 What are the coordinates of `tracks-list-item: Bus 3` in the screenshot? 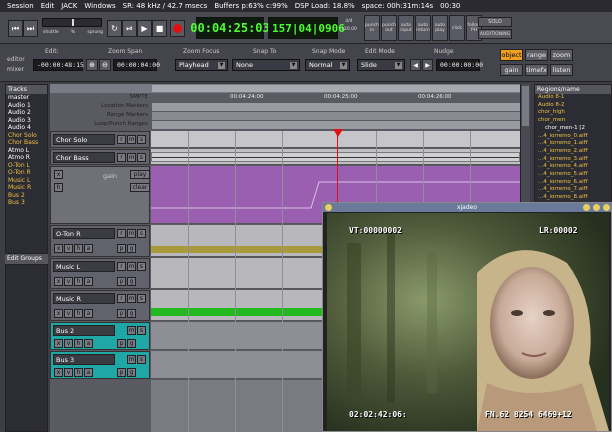 It's located at (26, 203).